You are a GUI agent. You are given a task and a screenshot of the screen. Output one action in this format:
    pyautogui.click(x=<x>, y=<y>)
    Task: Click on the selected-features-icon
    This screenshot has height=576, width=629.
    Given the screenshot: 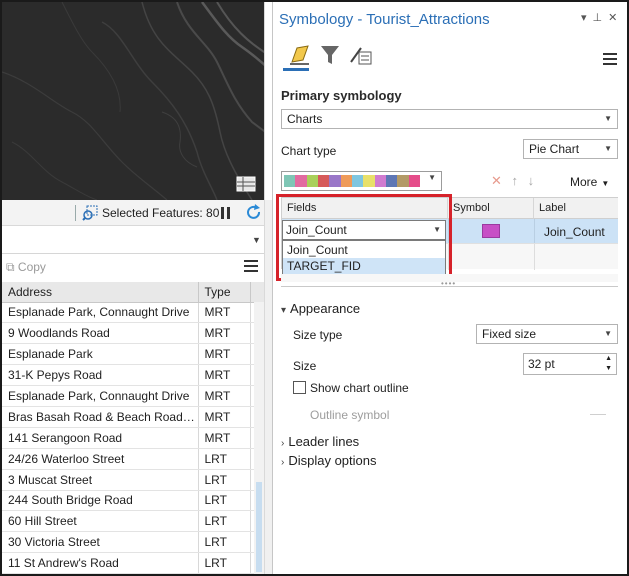 What is the action you would take?
    pyautogui.click(x=90, y=214)
    